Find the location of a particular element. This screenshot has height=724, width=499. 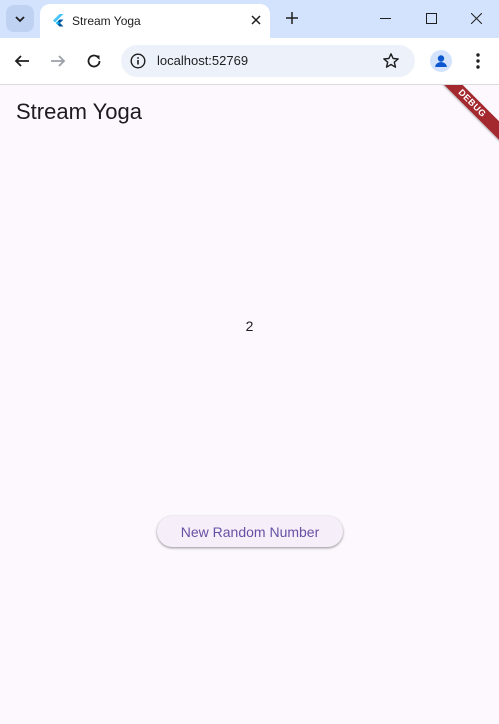

window-close-icon is located at coordinates (476, 18).